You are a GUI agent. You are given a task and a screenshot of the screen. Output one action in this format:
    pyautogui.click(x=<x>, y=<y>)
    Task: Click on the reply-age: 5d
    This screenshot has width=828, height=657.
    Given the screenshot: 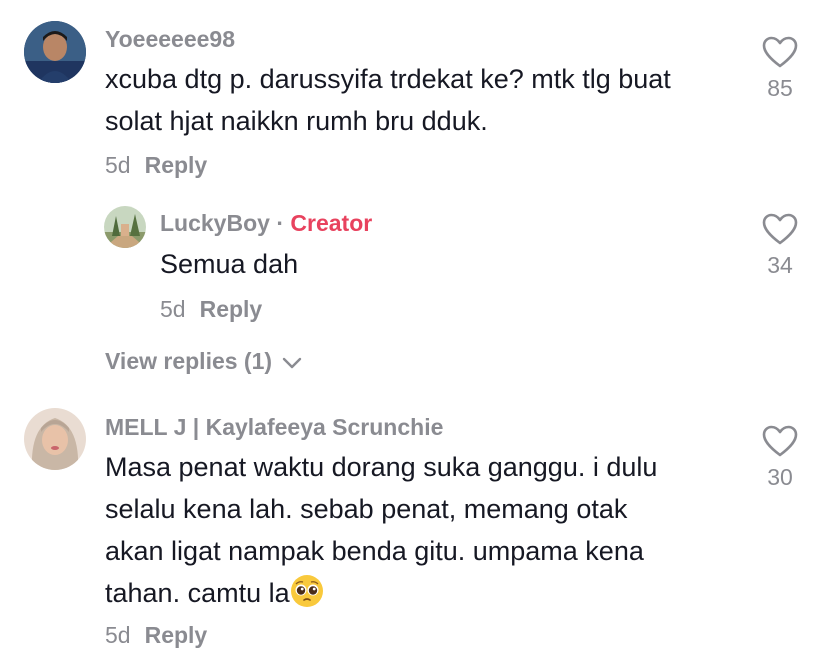 What is the action you would take?
    pyautogui.click(x=173, y=309)
    